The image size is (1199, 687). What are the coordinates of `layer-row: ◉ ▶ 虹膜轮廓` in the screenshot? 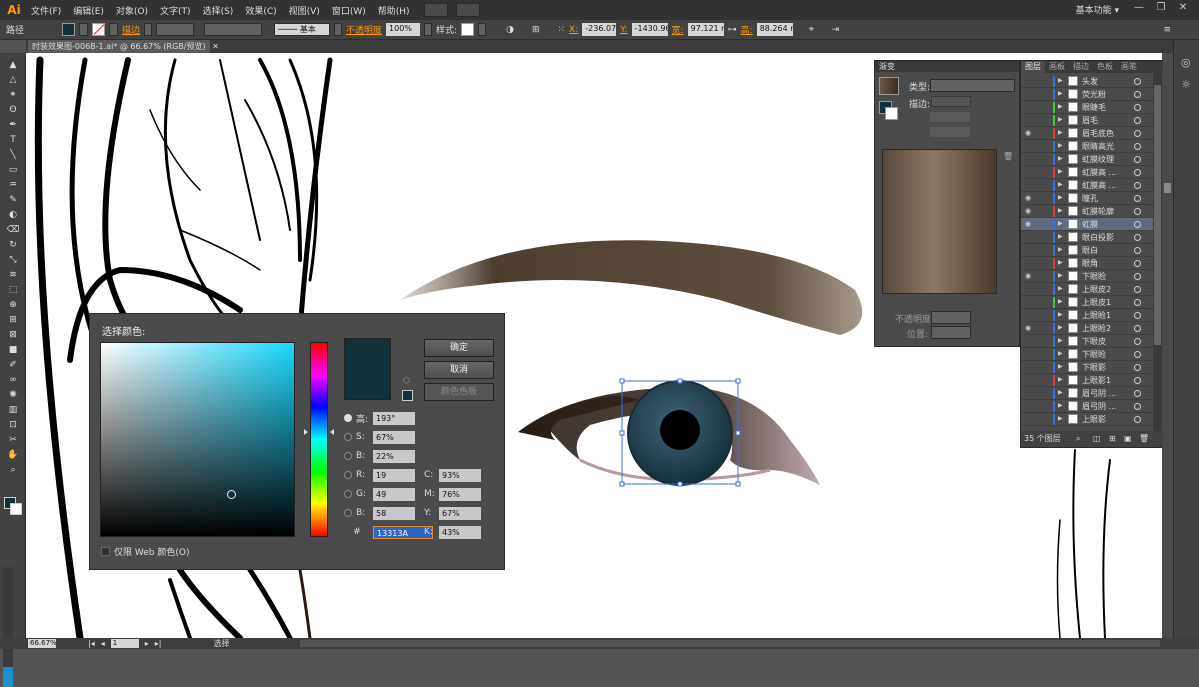 It's located at (1087, 211).